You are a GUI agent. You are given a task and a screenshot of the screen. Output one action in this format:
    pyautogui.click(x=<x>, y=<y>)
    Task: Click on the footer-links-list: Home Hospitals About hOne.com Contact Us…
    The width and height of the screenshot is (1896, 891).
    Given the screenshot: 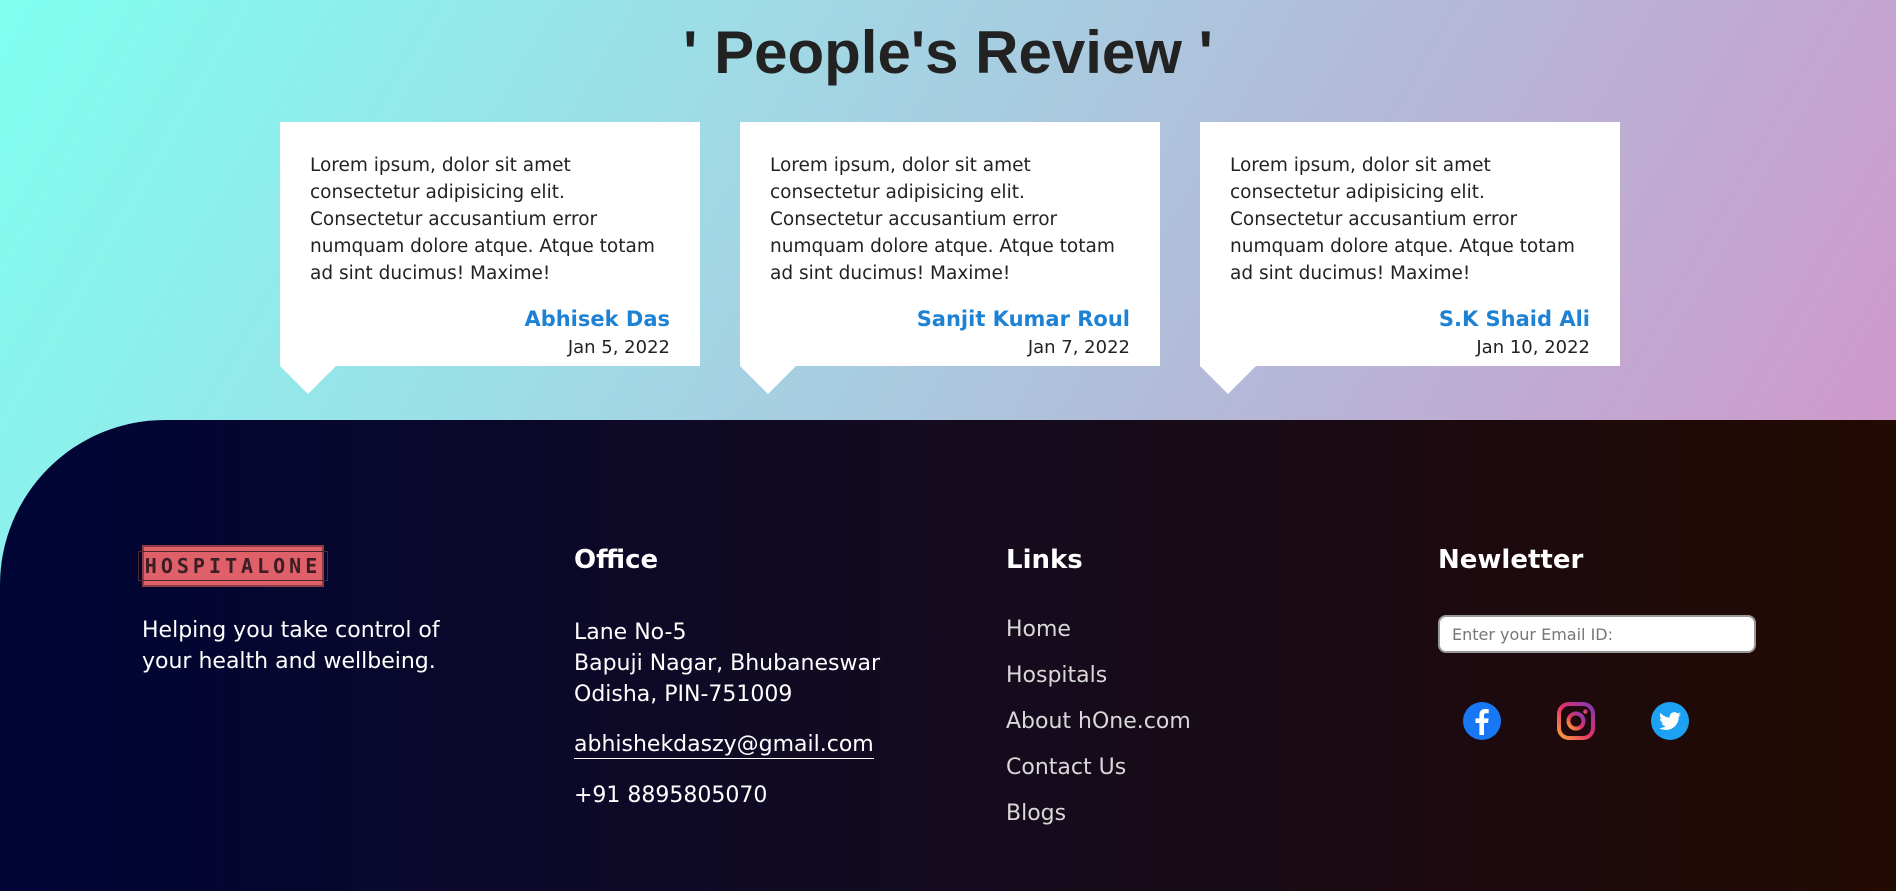 What is the action you would take?
    pyautogui.click(x=1098, y=730)
    